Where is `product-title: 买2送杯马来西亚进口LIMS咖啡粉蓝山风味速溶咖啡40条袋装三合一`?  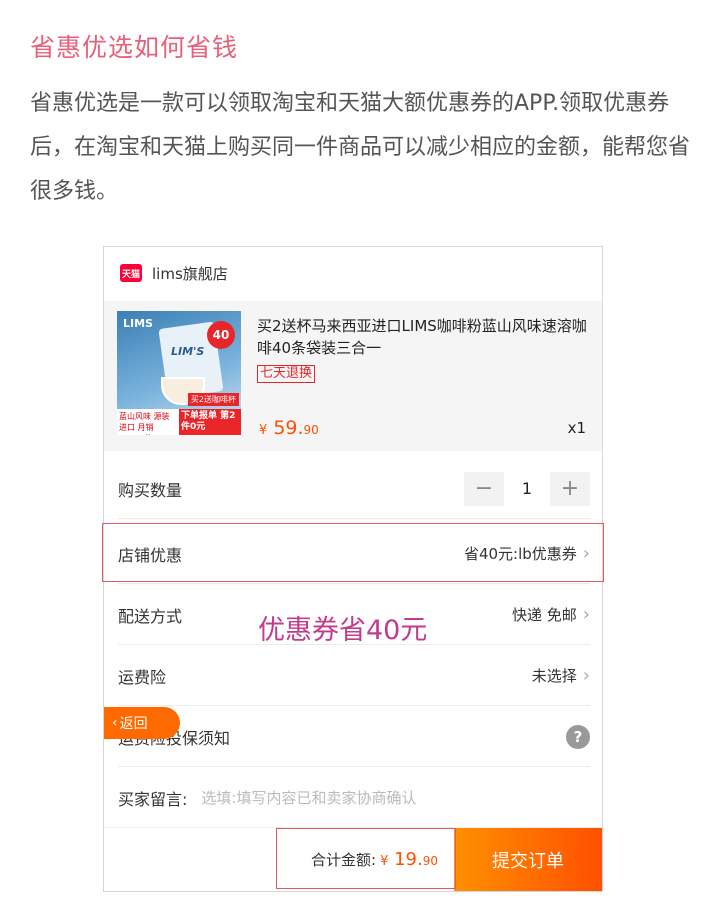
product-title: 买2送杯马来西亚进口LIMS咖啡粉蓝山风味速溶咖啡40条袋装三合一 is located at coordinates (424, 337).